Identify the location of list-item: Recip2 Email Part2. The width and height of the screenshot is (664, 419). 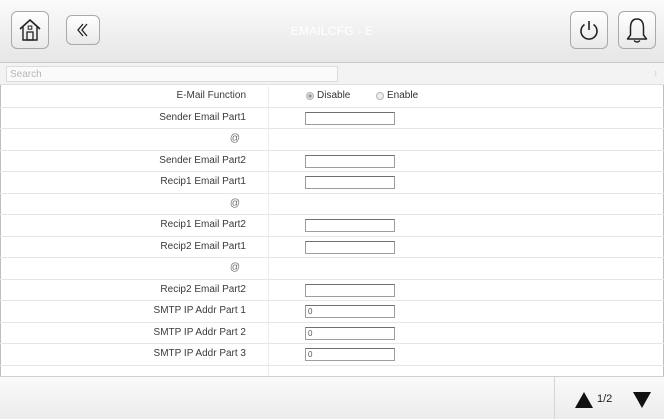
(332, 290).